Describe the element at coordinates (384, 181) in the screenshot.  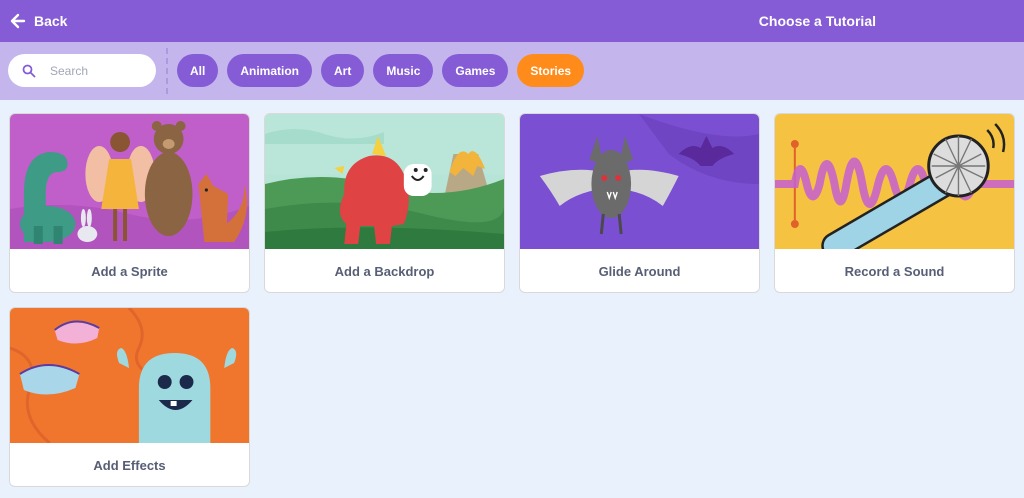
I see `add-backdrop-thumbnail` at that location.